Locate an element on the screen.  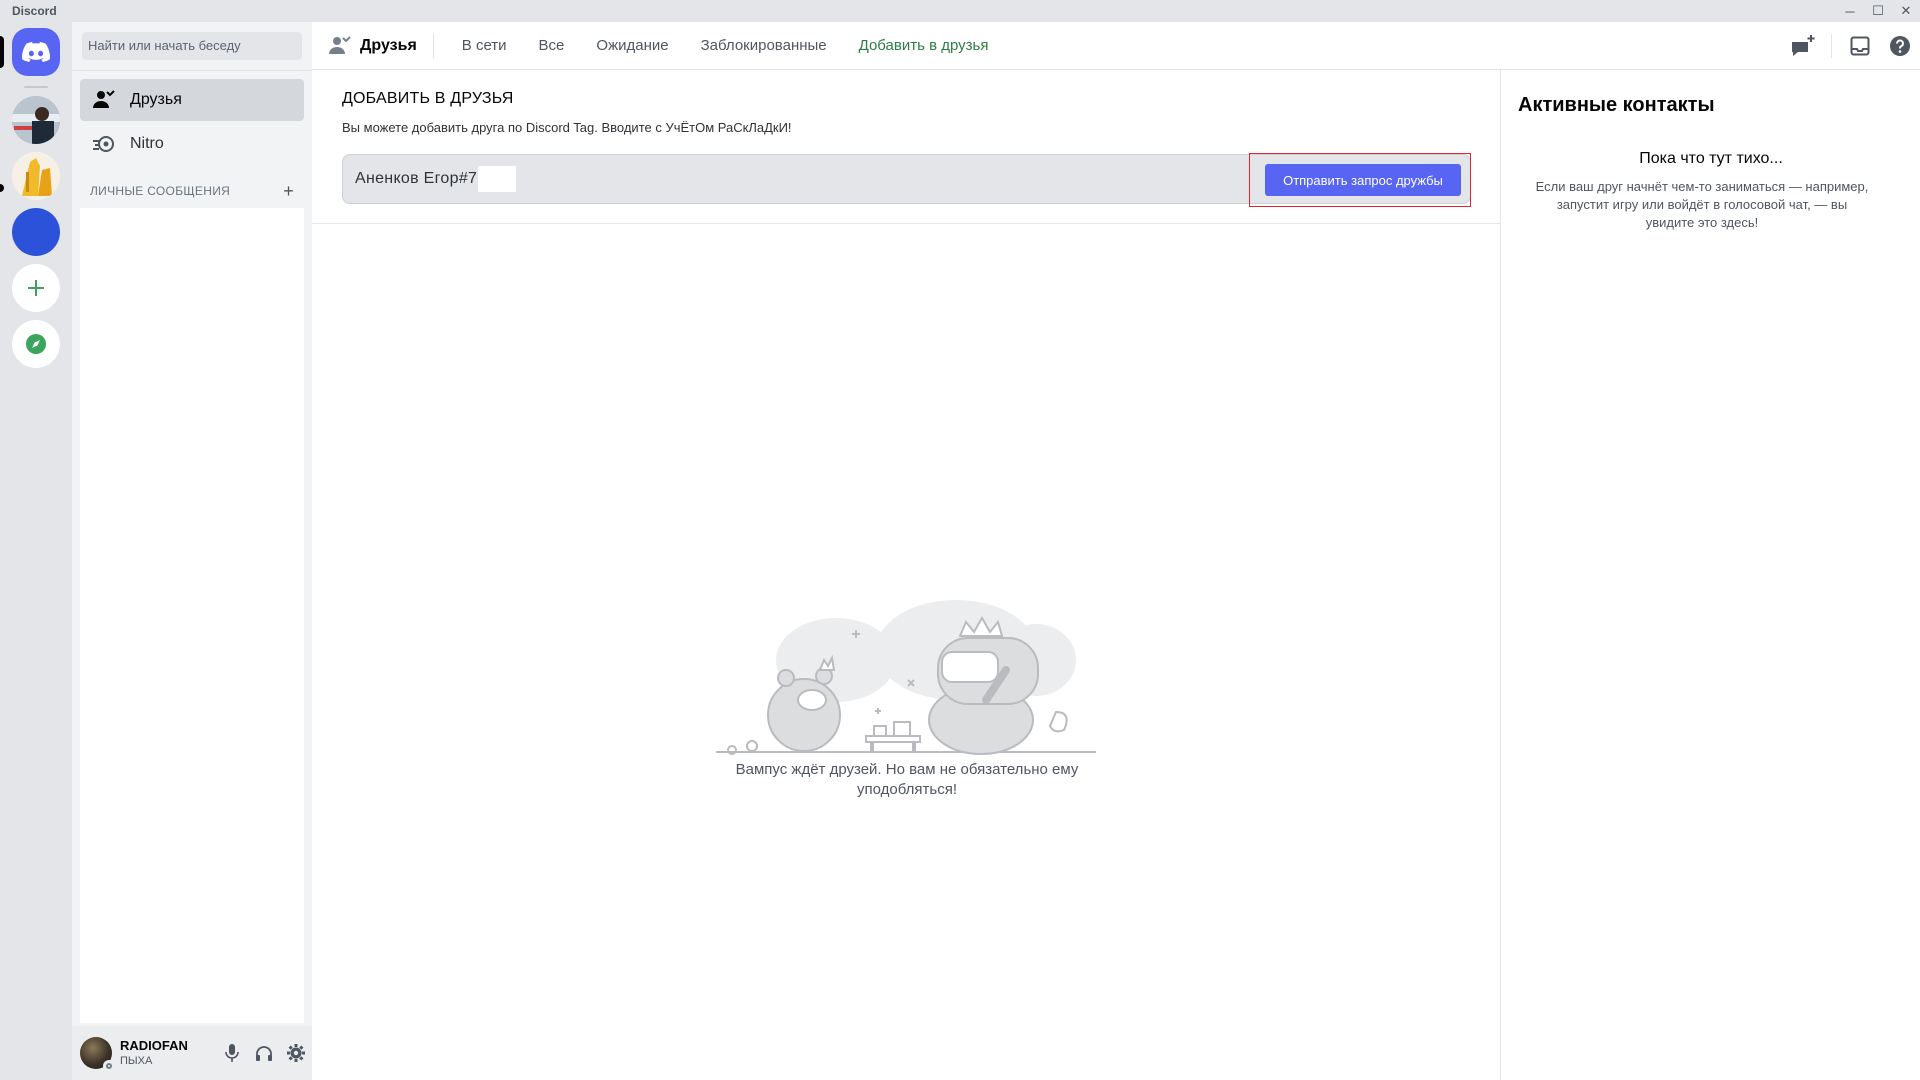
explore-servers-button is located at coordinates (36, 344).